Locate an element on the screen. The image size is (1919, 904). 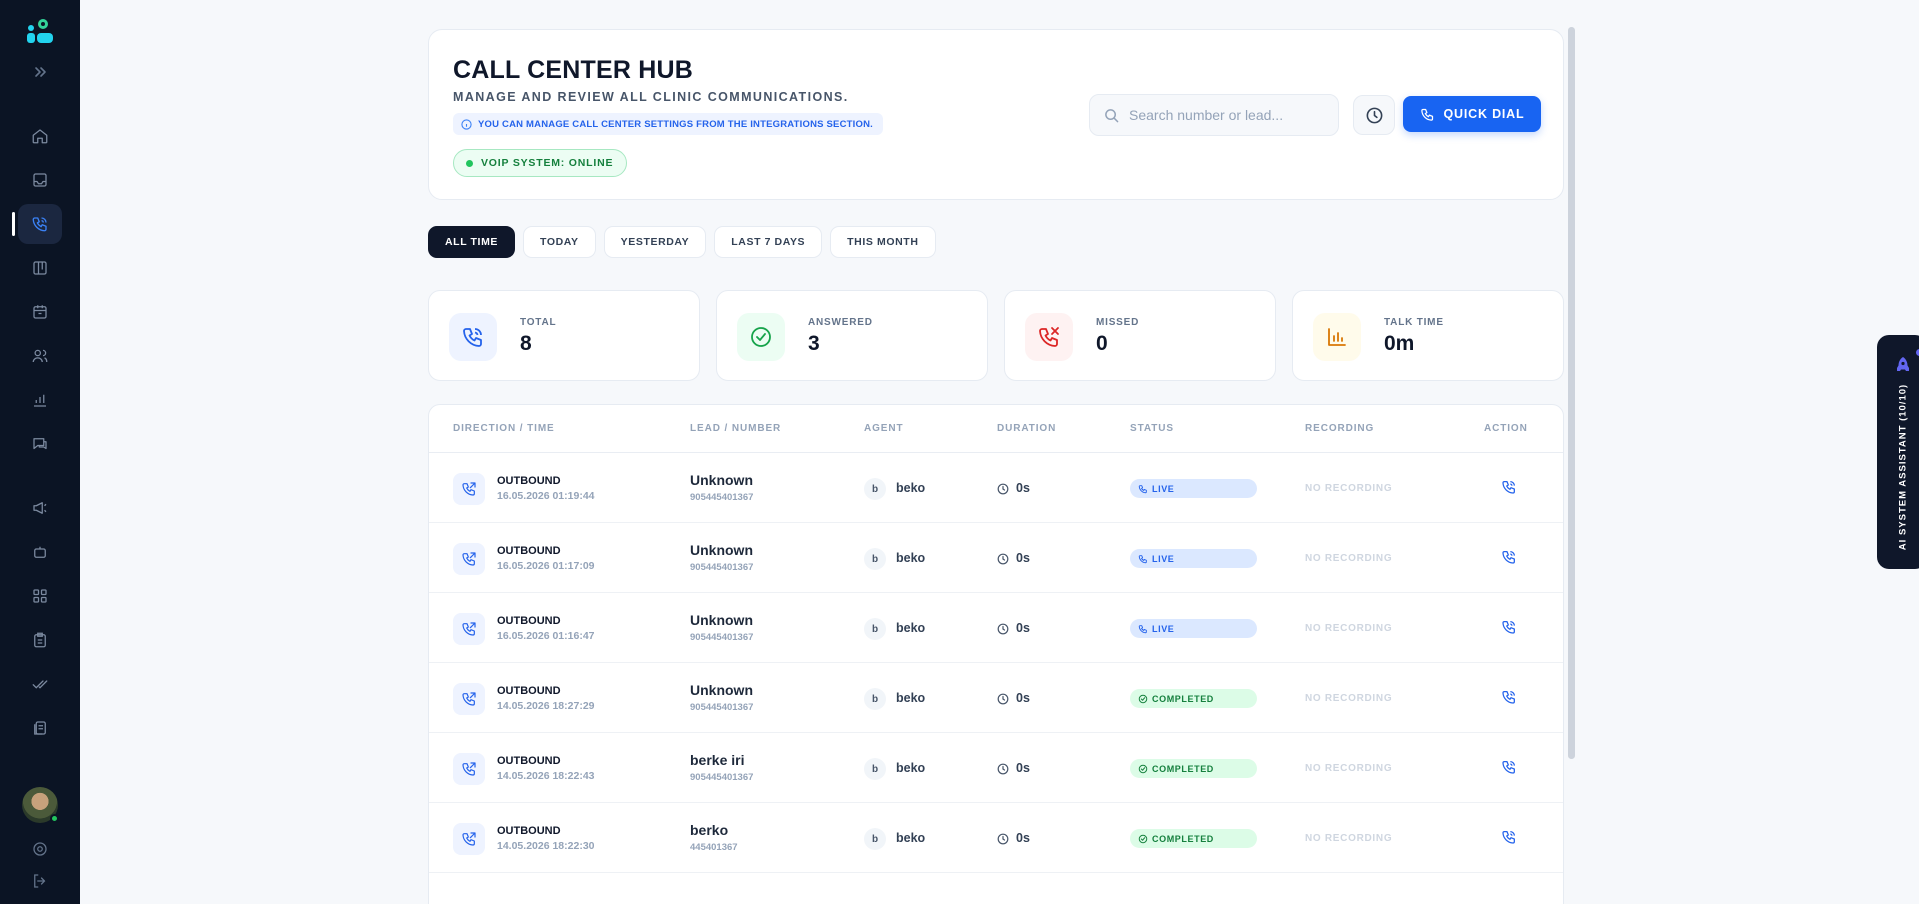
kanban-icon is located at coordinates (40, 268).